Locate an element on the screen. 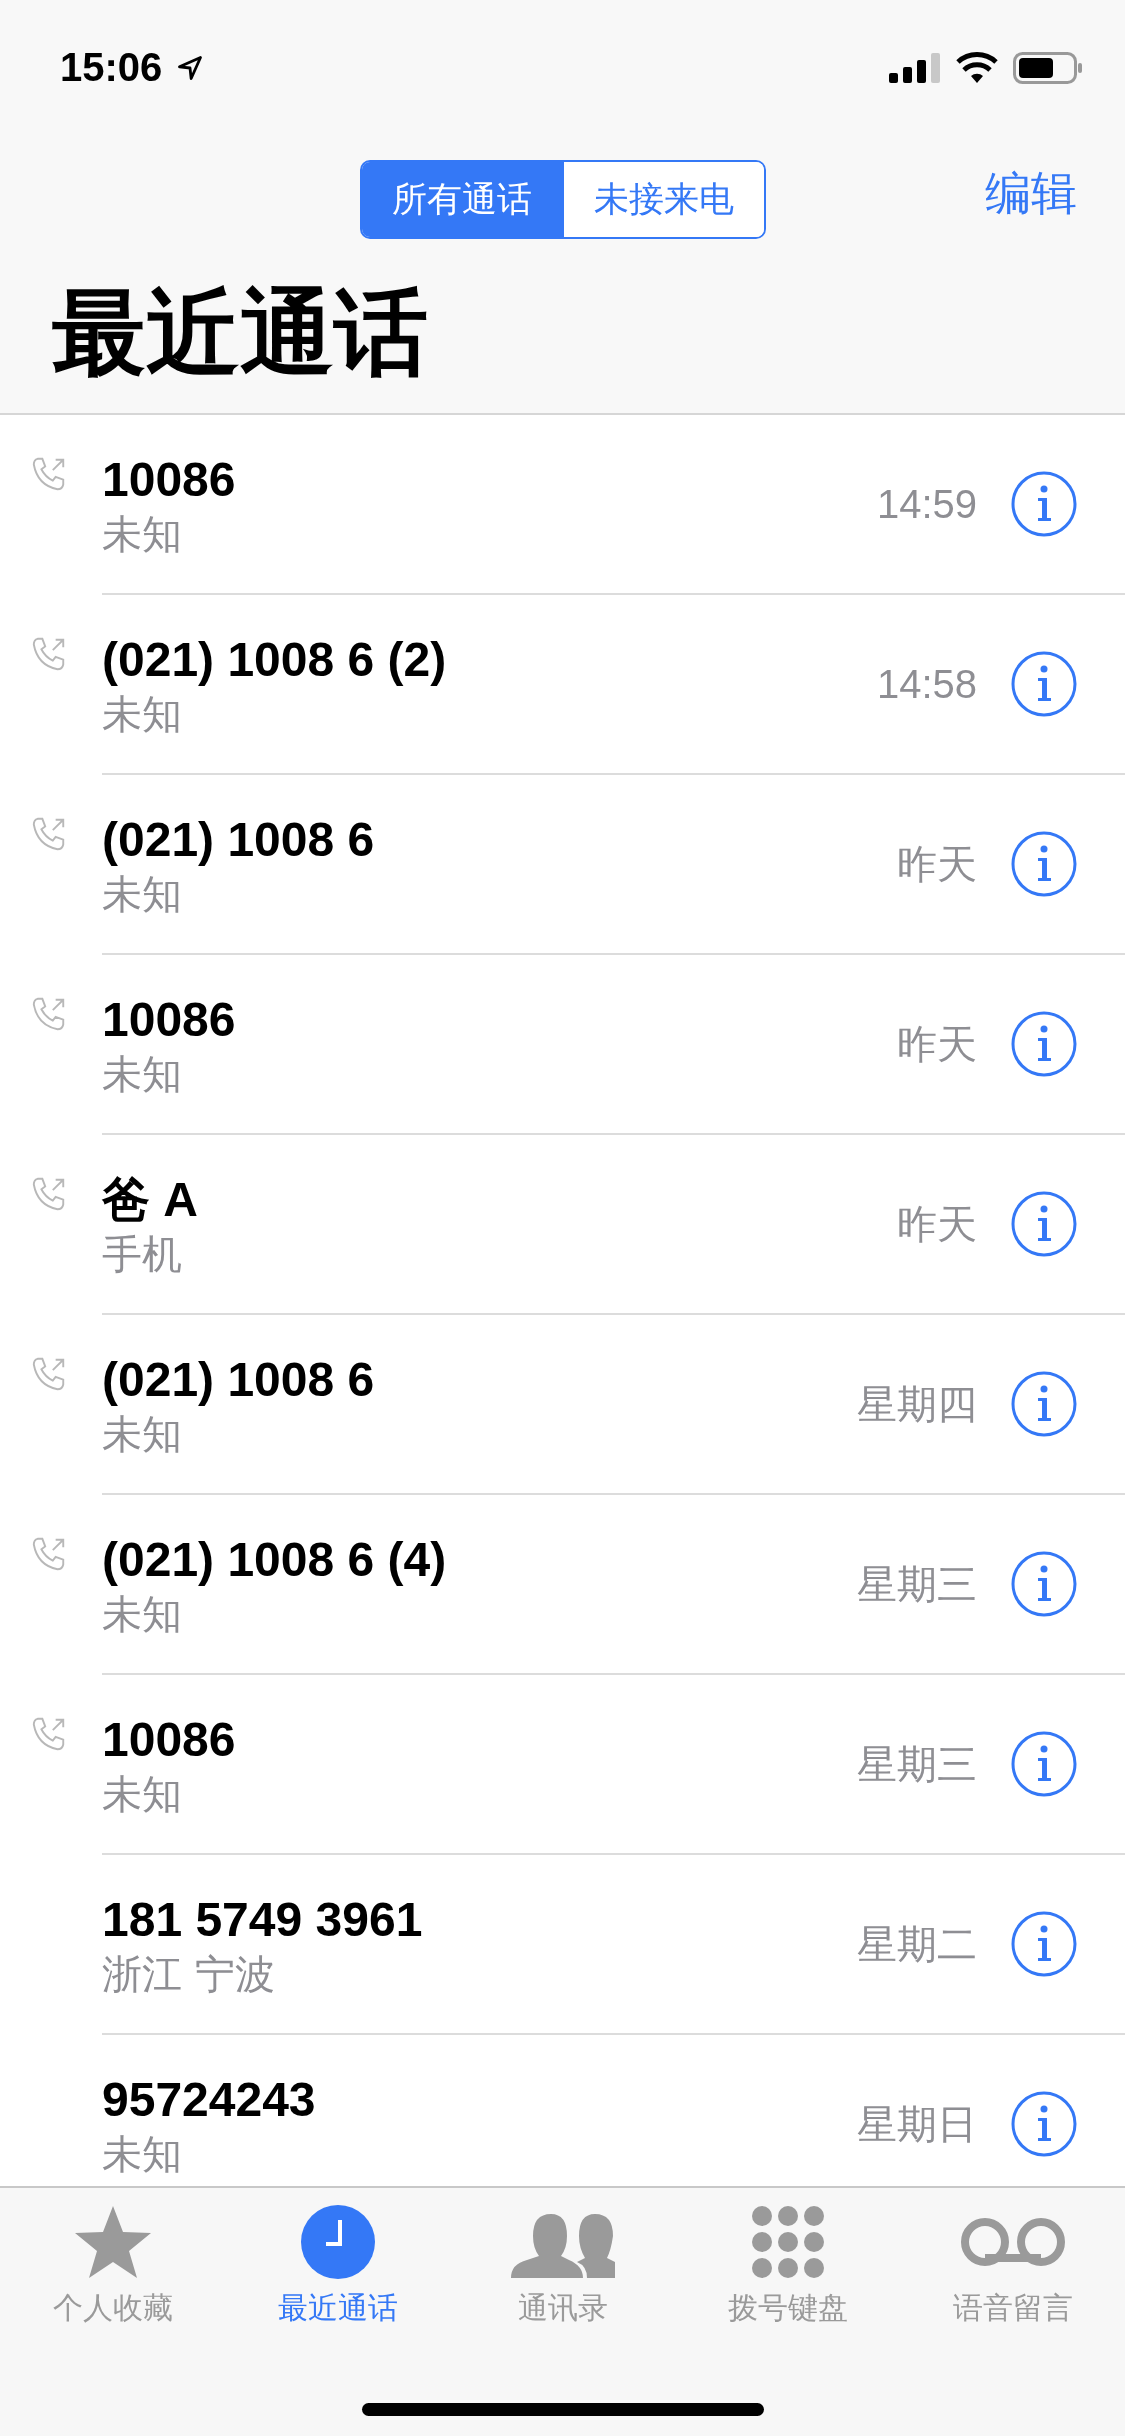 The width and height of the screenshot is (1125, 2436). battery-icon is located at coordinates (1048, 67).